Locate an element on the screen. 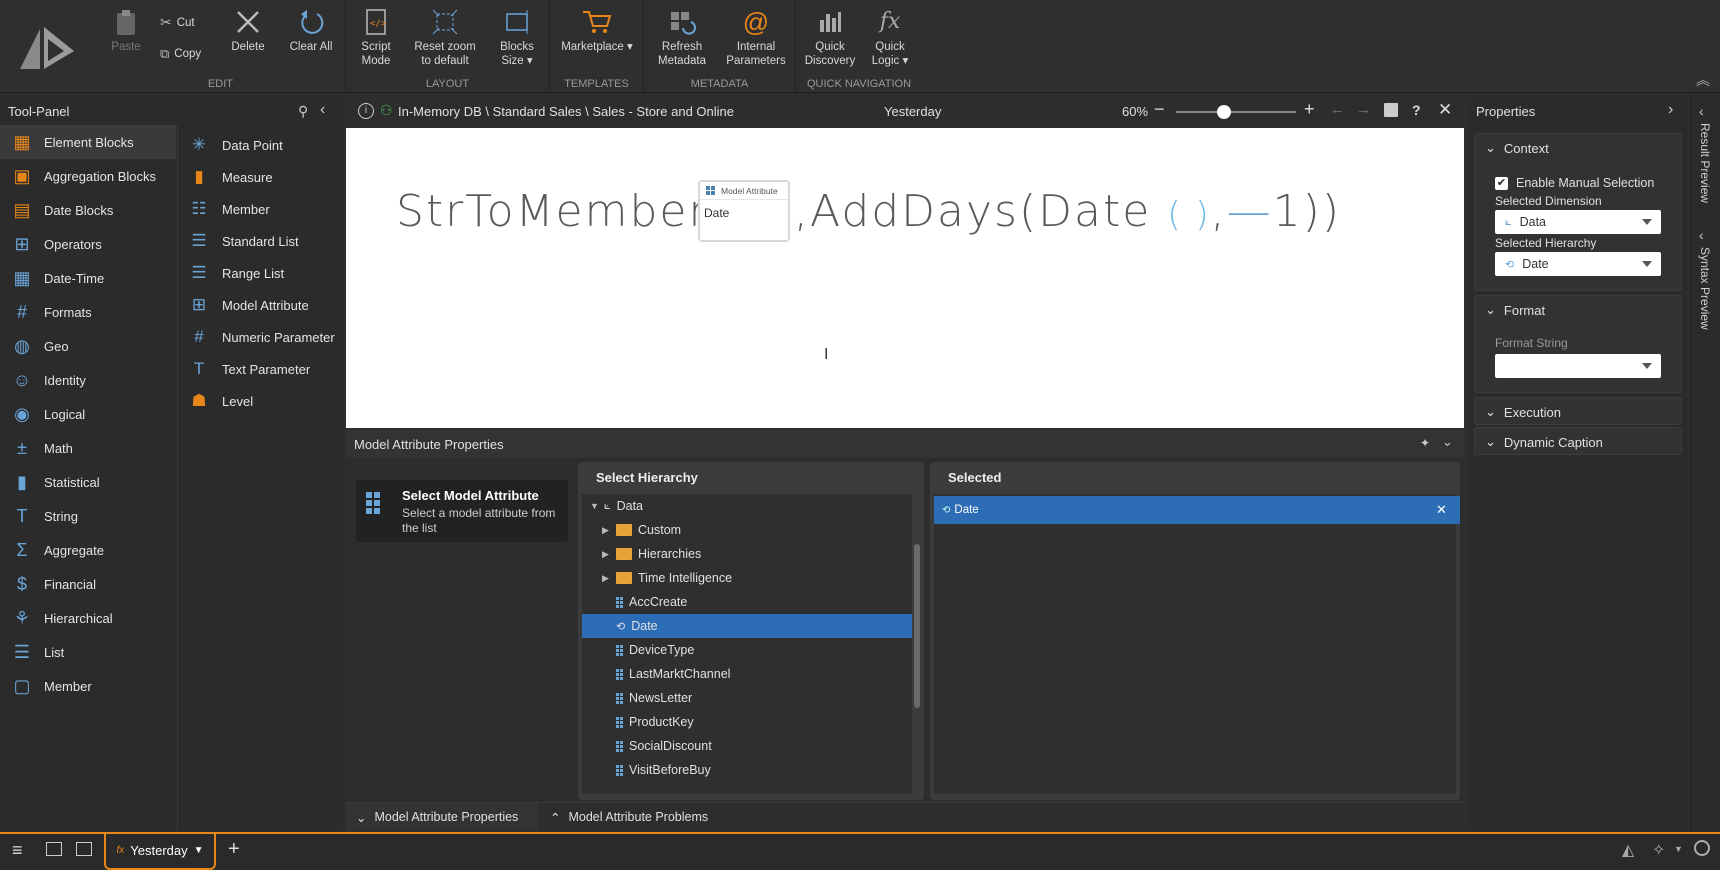  script-mode-button: </> Script Mode is located at coordinates (376, 36).